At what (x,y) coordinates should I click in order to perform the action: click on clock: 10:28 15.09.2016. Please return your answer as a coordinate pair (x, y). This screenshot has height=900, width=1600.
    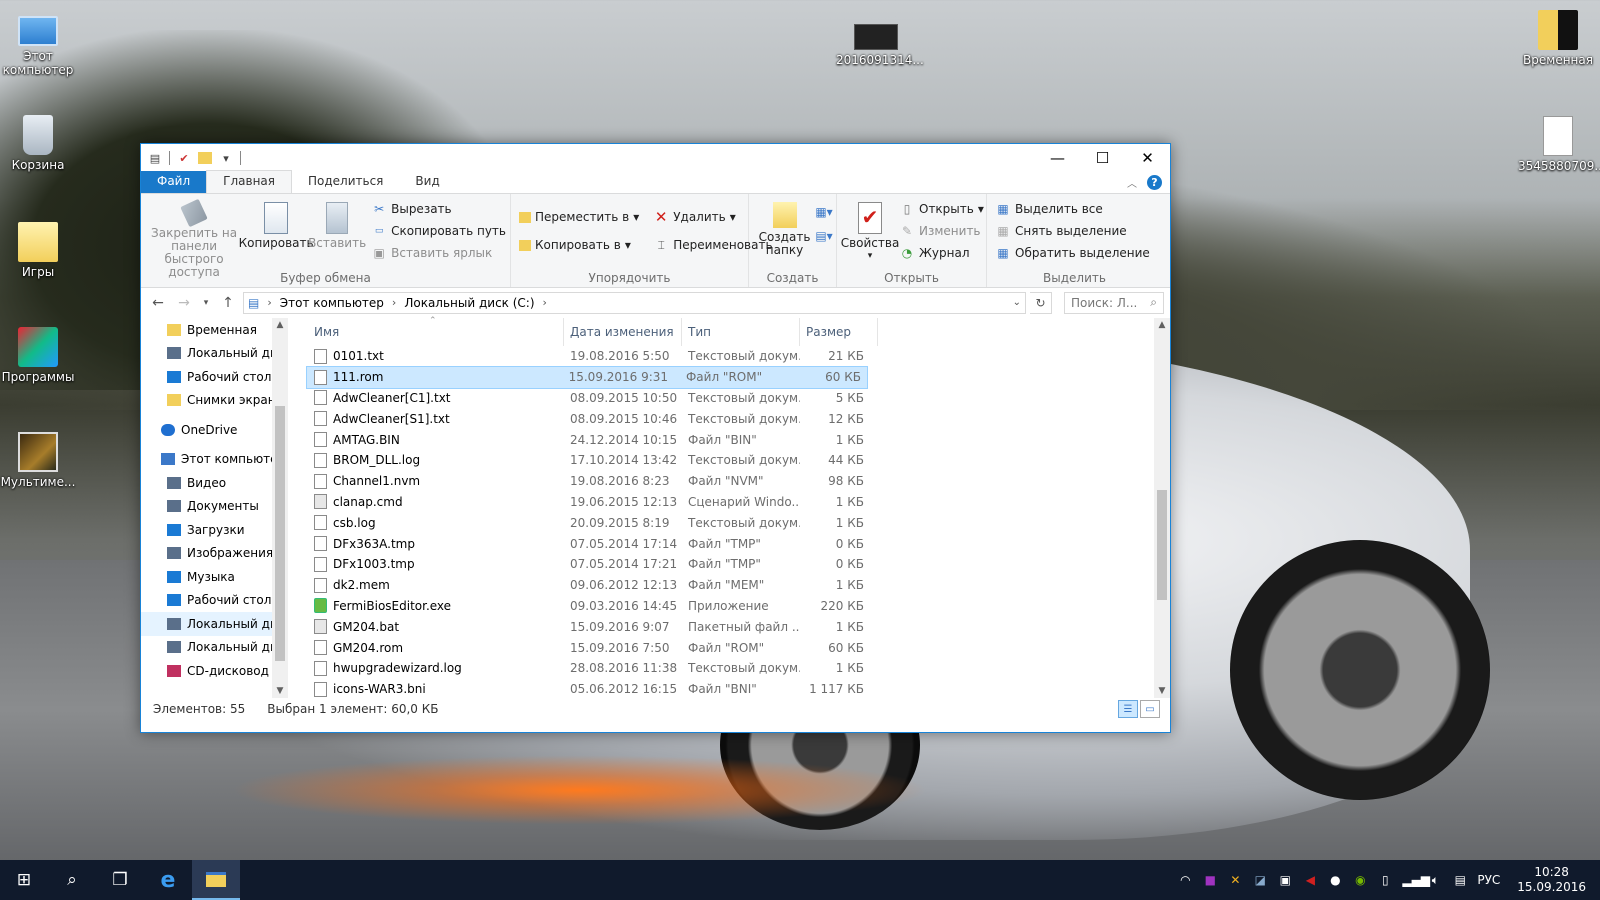
    Looking at the image, I should click on (1551, 880).